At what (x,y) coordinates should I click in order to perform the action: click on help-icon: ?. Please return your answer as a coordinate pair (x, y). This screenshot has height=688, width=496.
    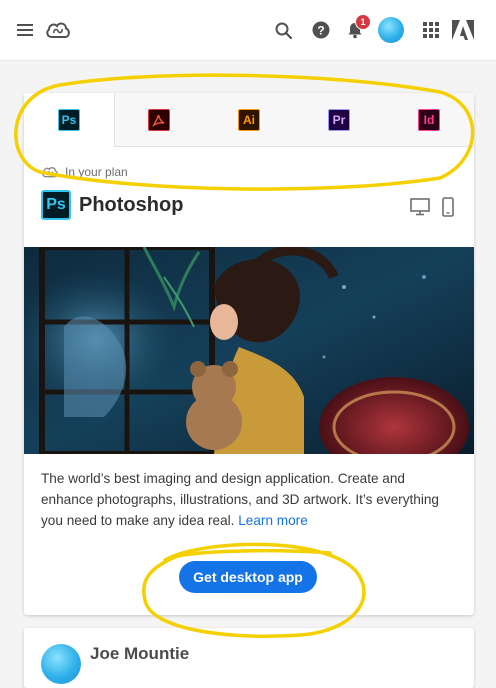
    Looking at the image, I should click on (321, 30).